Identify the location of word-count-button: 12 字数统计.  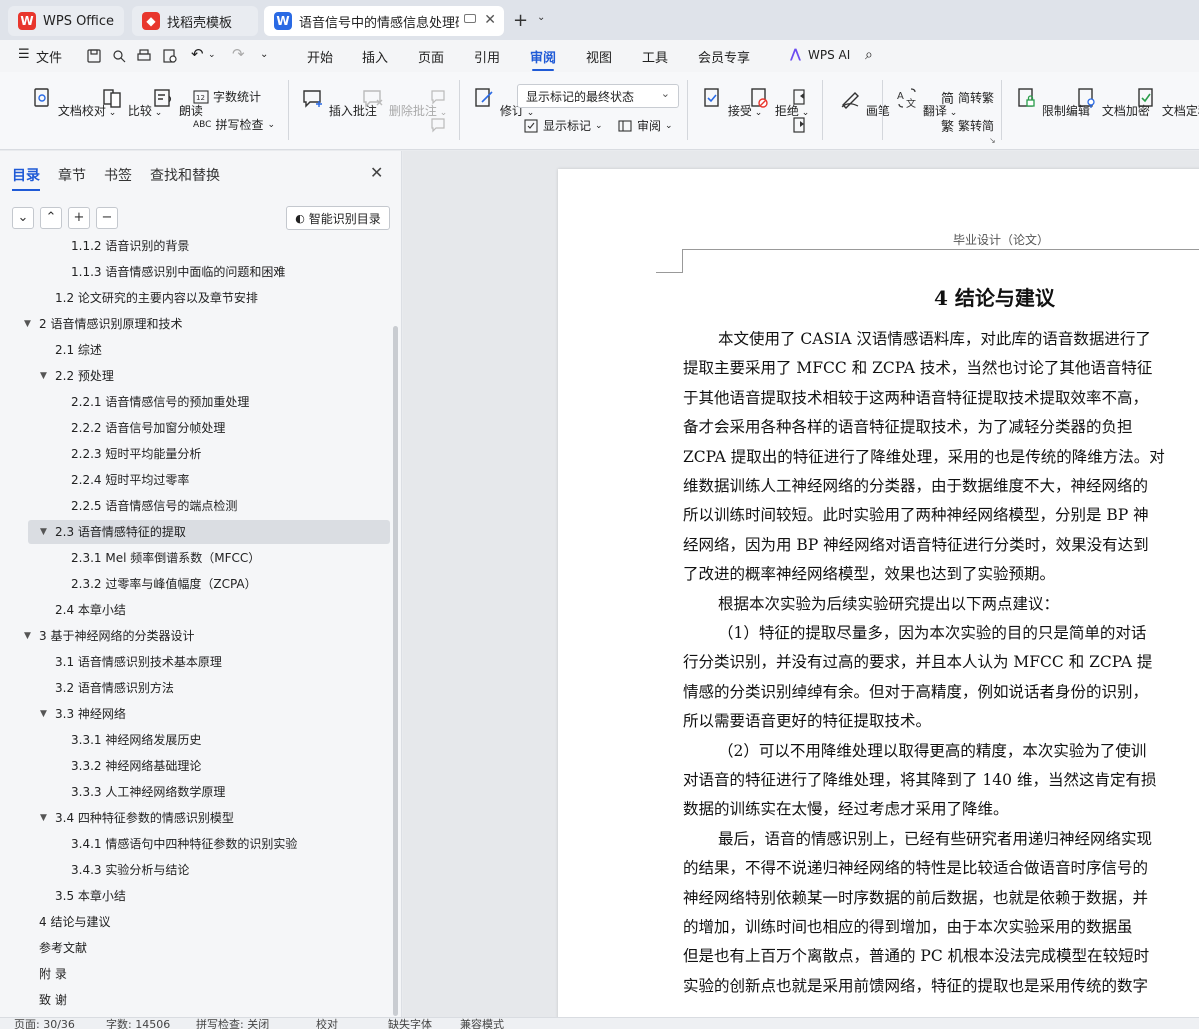
(227, 96).